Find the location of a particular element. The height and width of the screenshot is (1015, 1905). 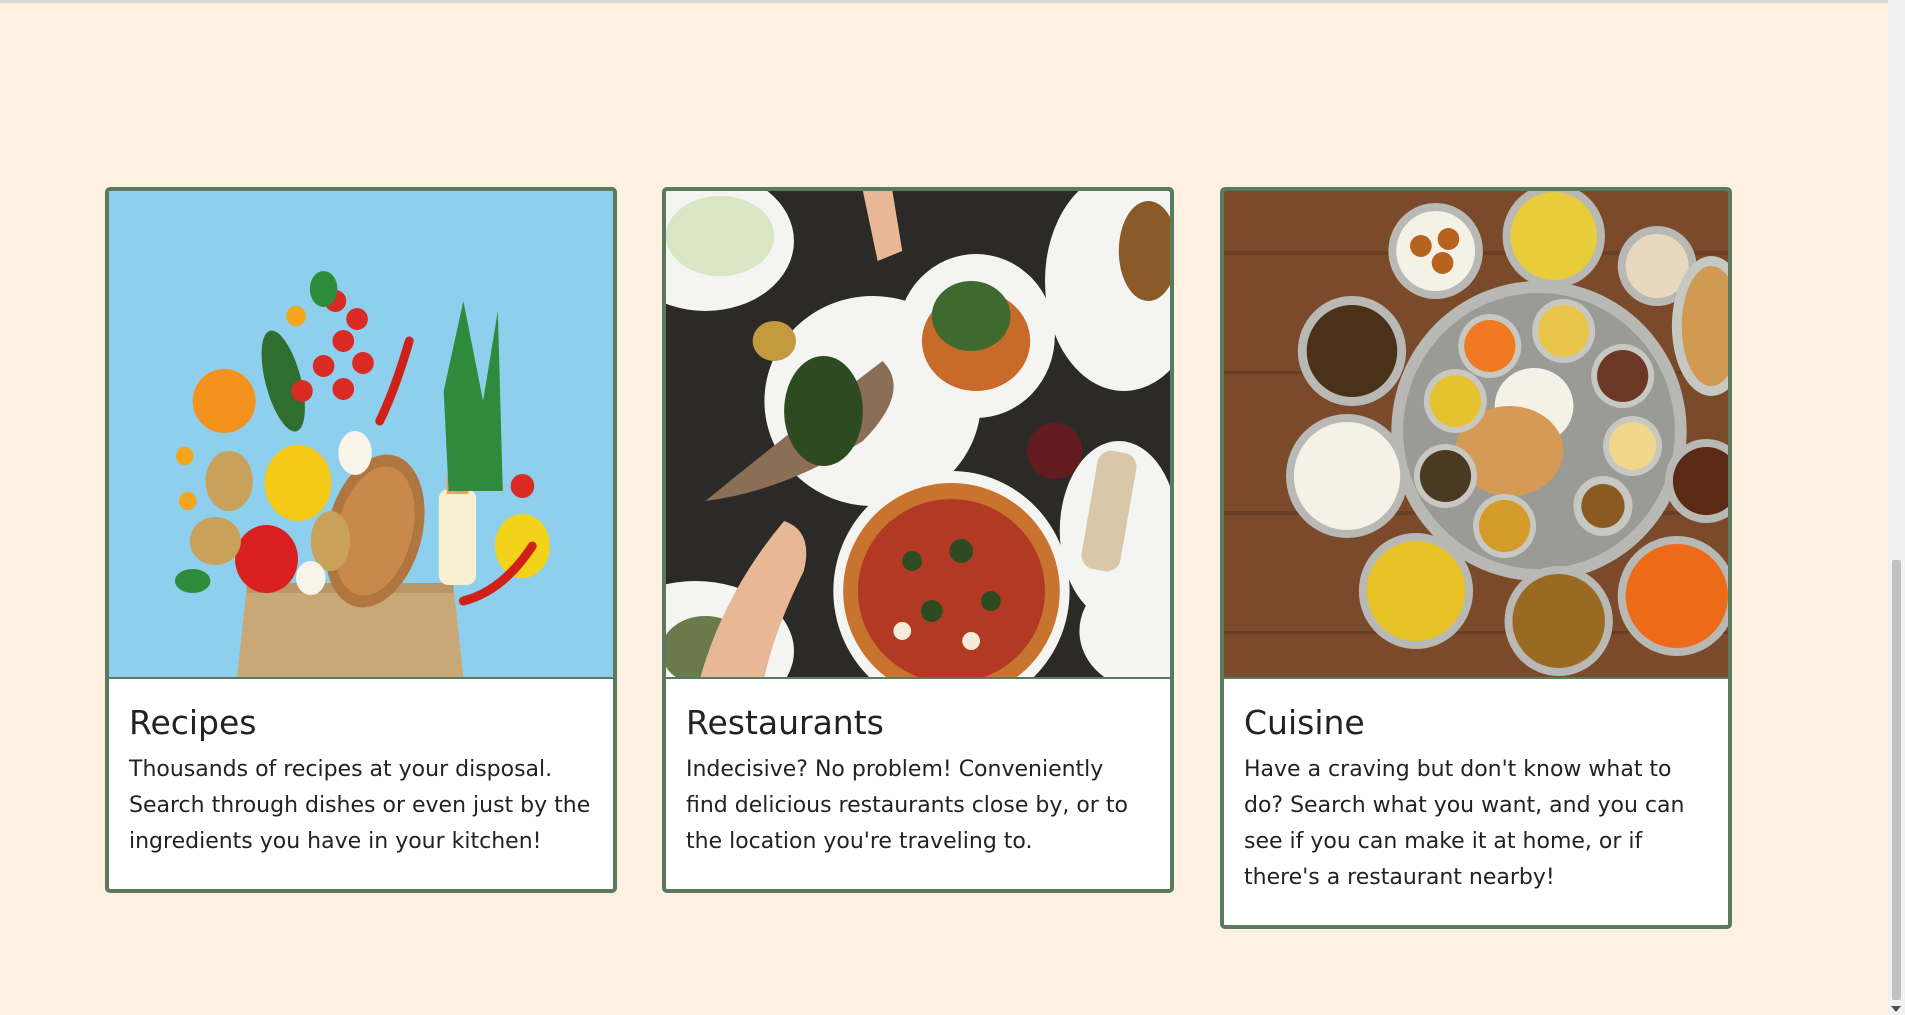

groceries-bag-image is located at coordinates (361, 435).